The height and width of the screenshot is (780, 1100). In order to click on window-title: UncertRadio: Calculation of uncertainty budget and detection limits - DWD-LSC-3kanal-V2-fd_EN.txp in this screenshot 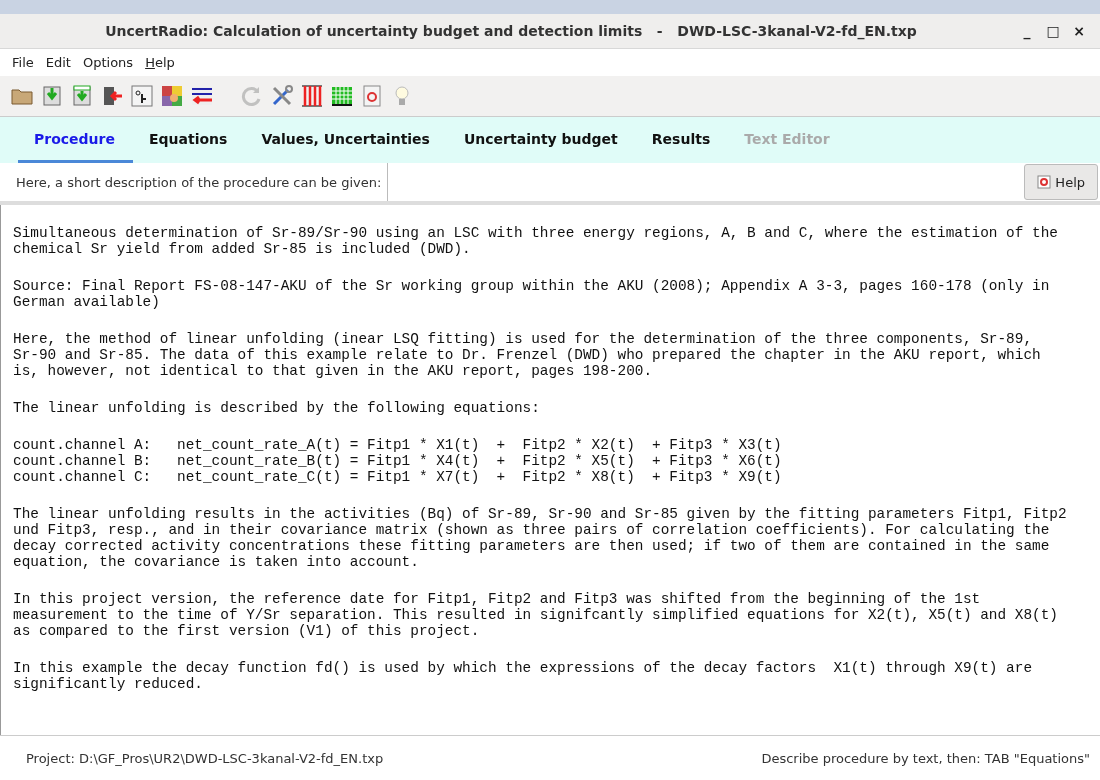, I will do `click(511, 31)`.